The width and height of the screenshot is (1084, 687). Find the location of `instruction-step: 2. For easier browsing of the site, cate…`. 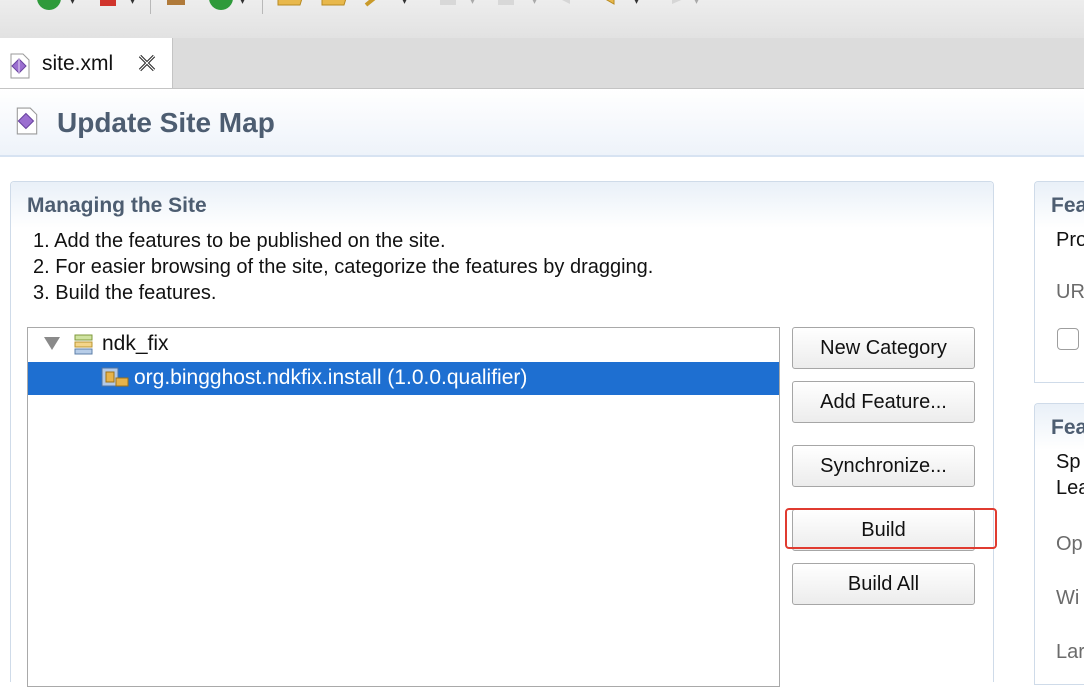

instruction-step: 2. For easier browsing of the site, cate… is located at coordinates (343, 267).